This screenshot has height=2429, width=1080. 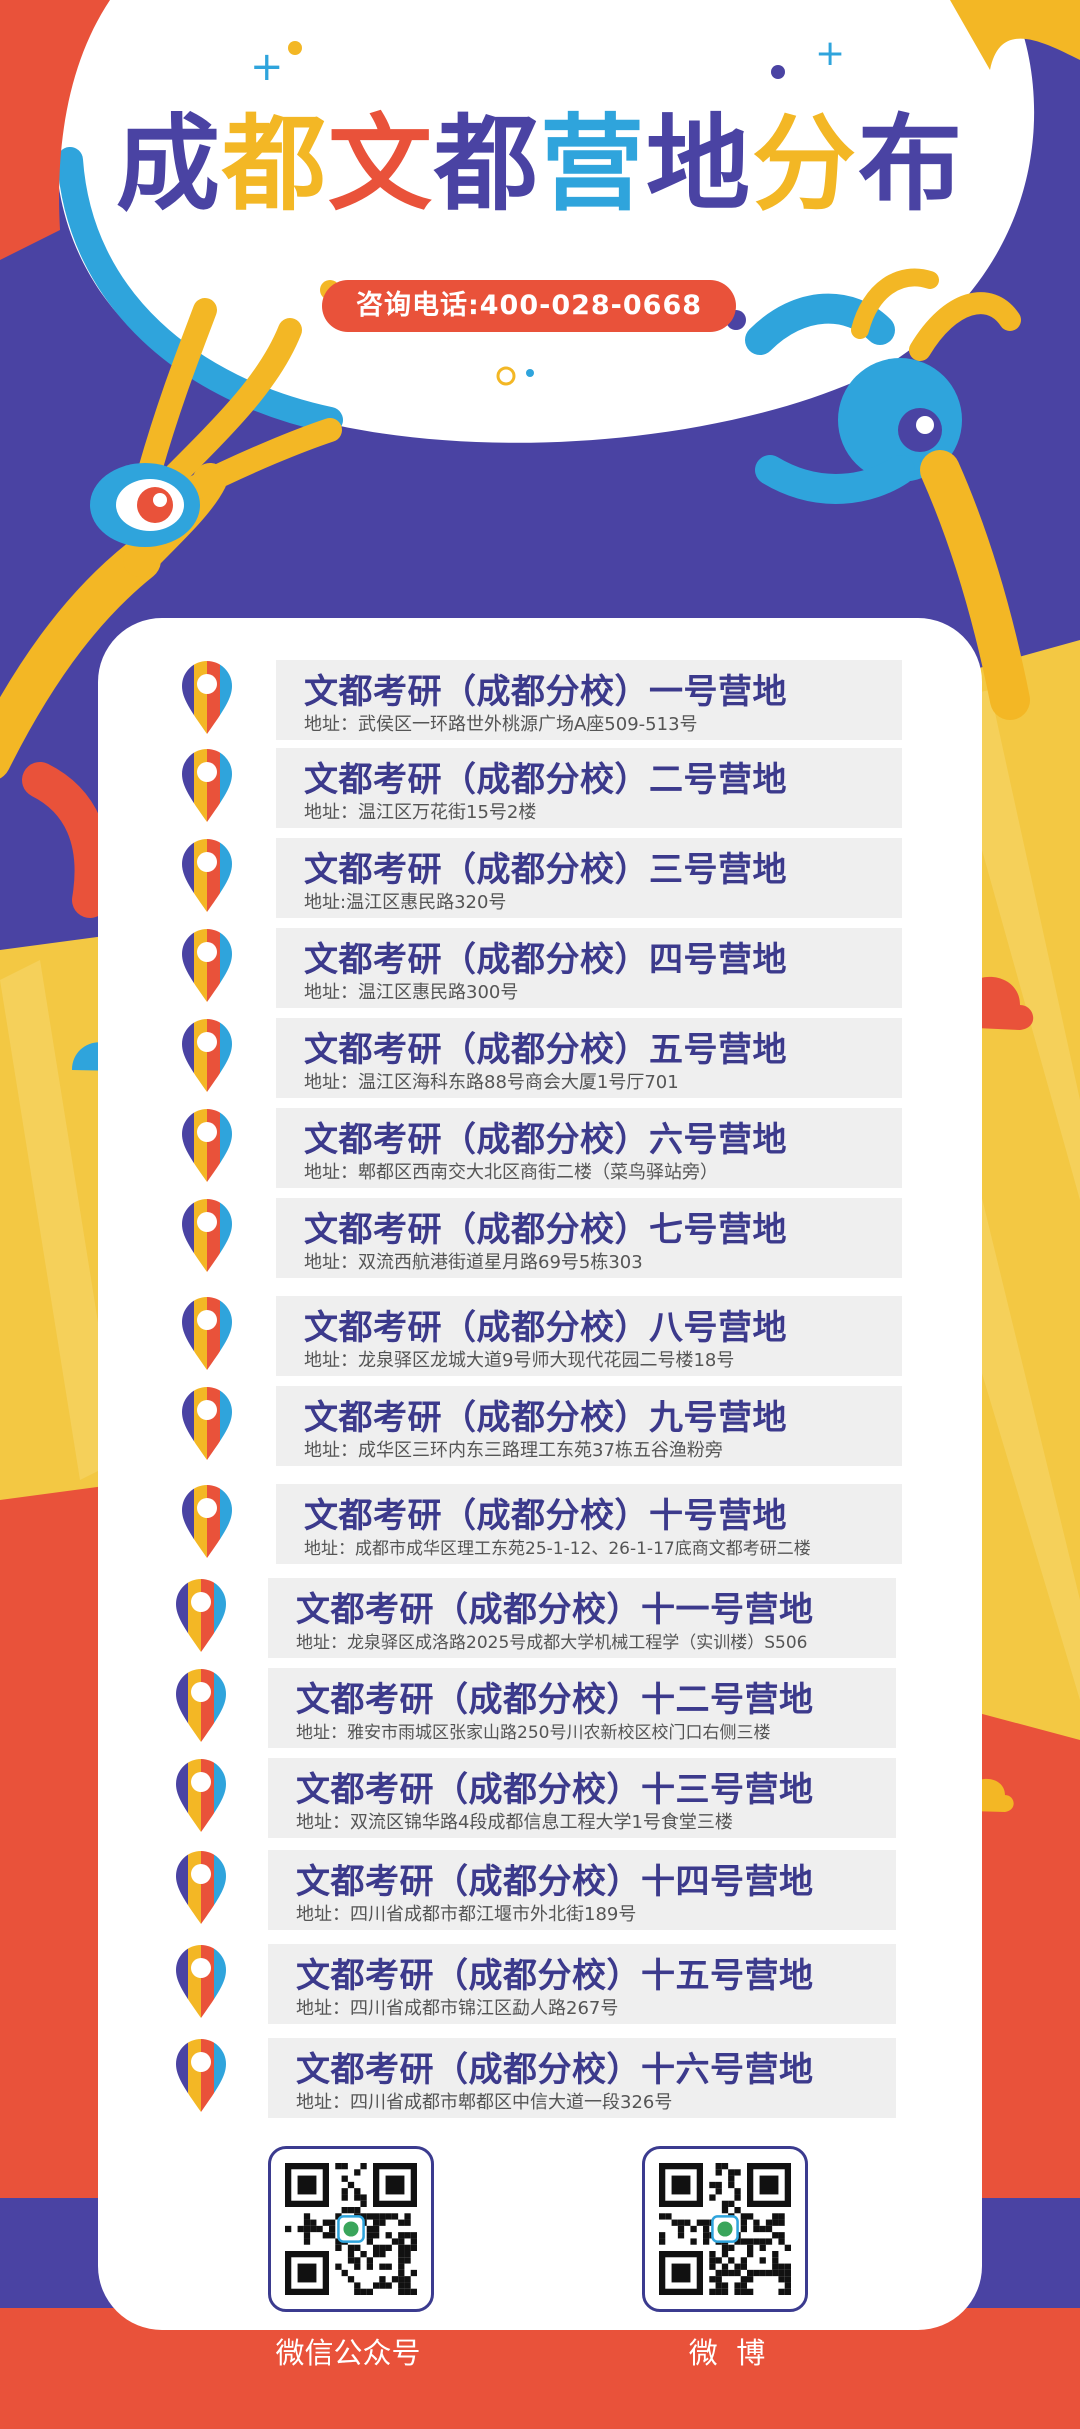 I want to click on campus-info-box: 文都考研（成都分校）三号营地 地址:温江区惠民路320号, so click(x=589, y=878).